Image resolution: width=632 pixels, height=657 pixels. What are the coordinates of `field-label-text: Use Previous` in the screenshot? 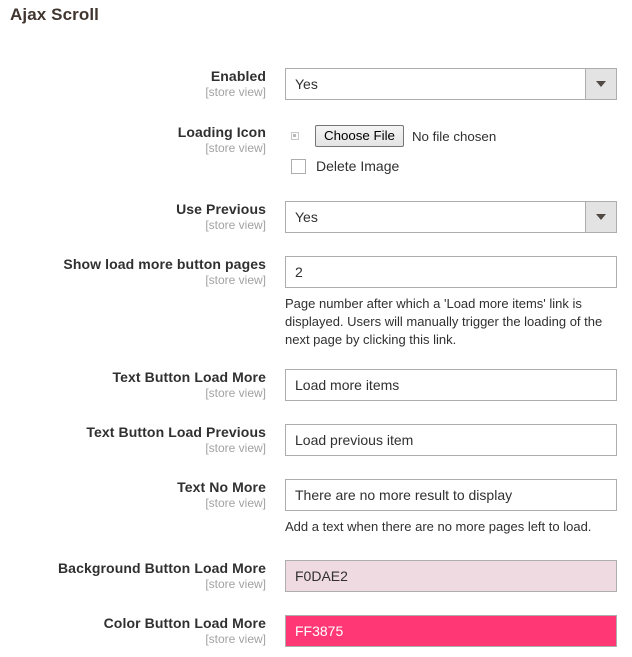 It's located at (221, 209).